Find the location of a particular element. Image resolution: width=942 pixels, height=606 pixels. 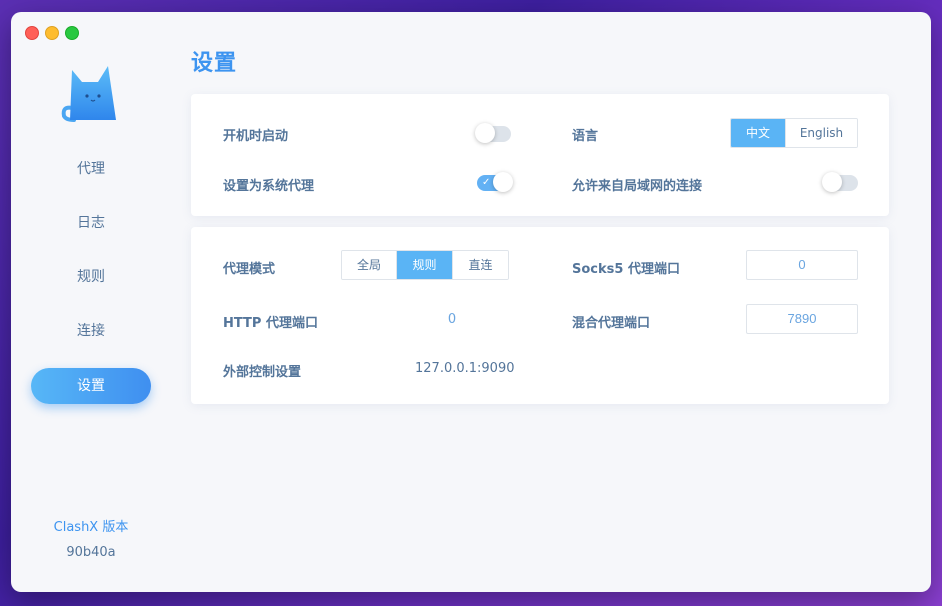

proxy-mode-selector: 全局 规则 直连 is located at coordinates (425, 265).